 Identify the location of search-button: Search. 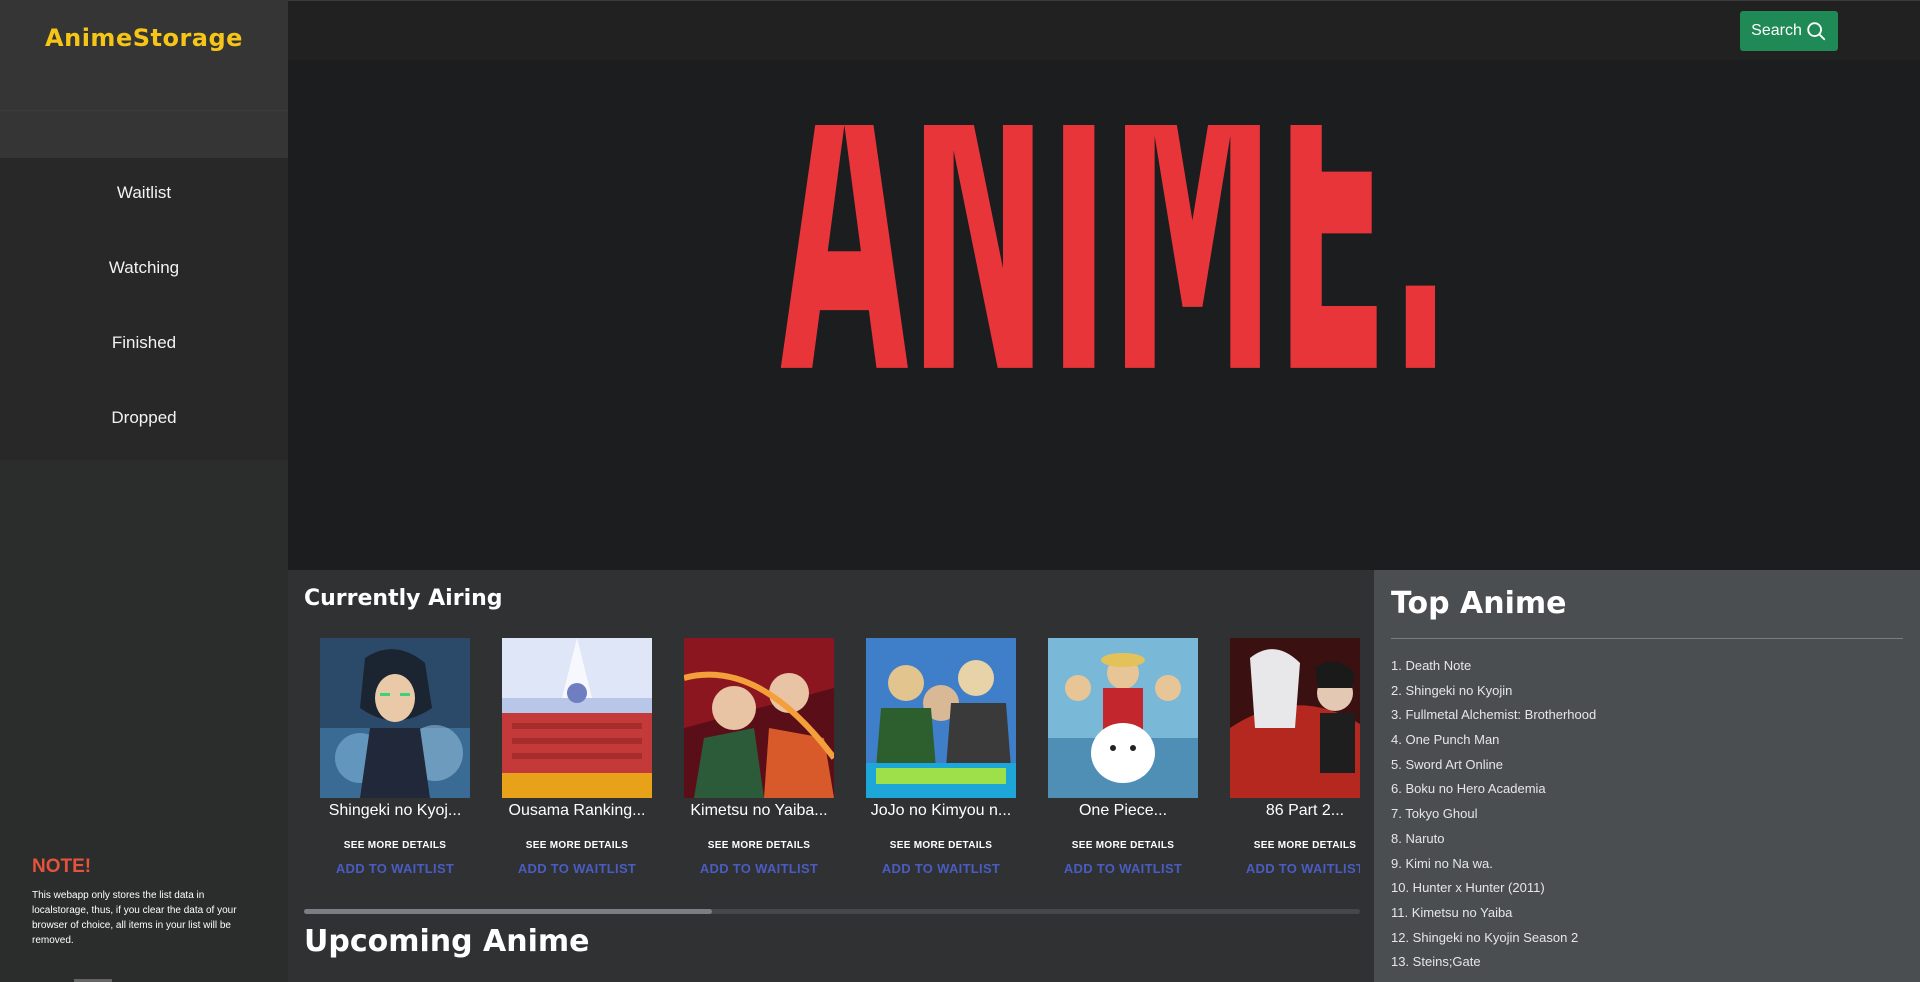
(1789, 31).